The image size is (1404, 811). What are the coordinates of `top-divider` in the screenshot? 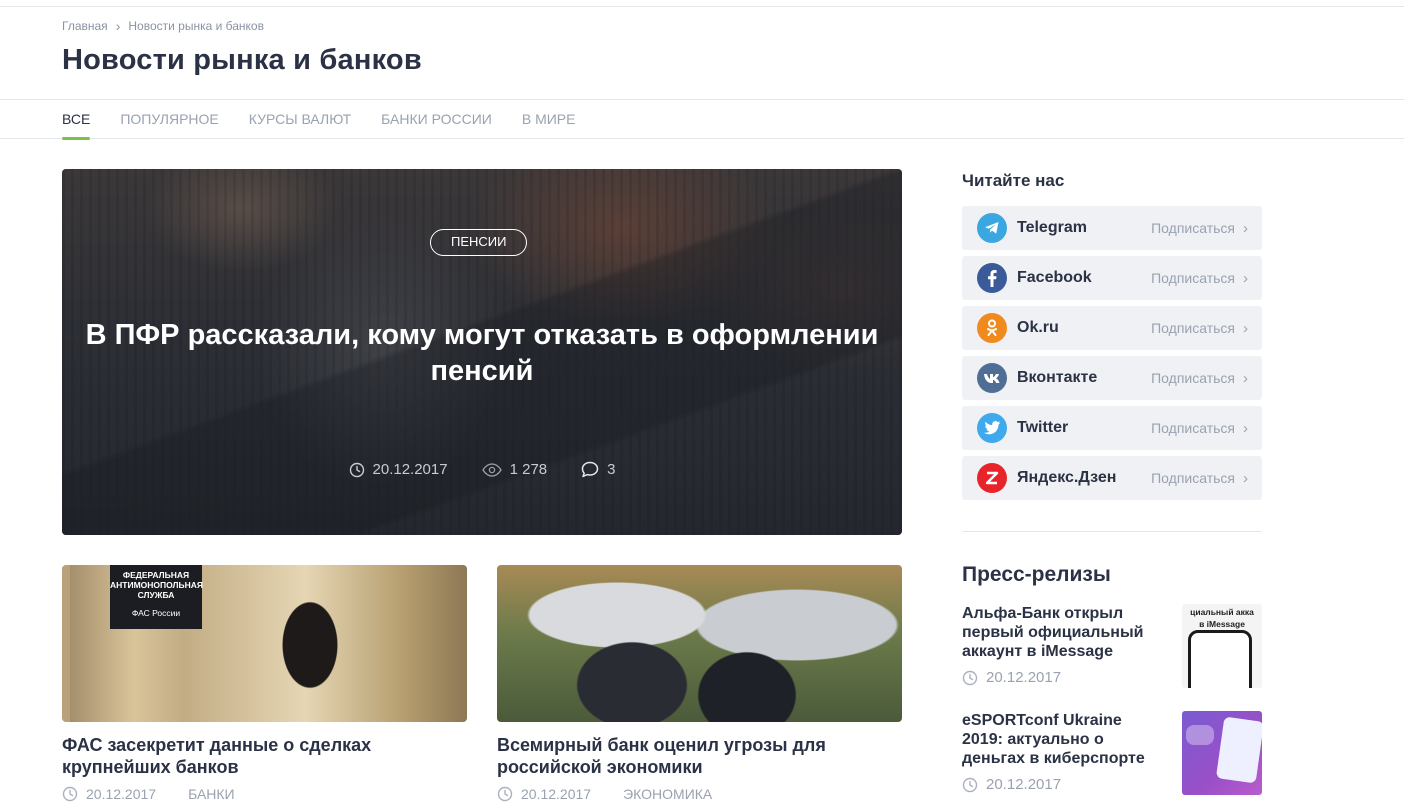 It's located at (702, 6).